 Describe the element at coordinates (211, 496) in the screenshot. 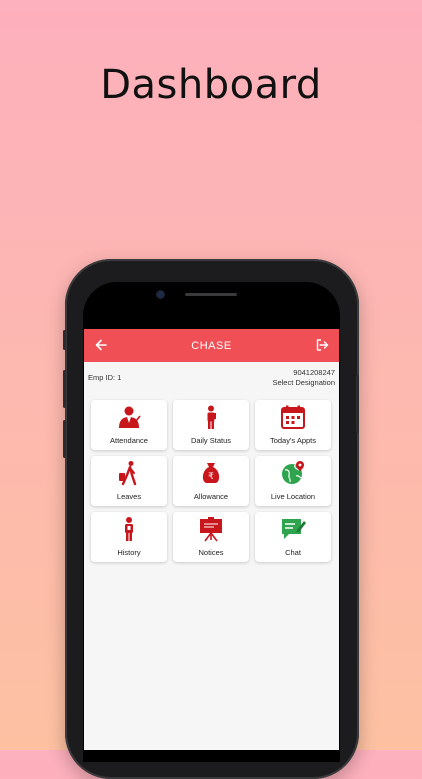

I see `tile-label: Allowance` at that location.